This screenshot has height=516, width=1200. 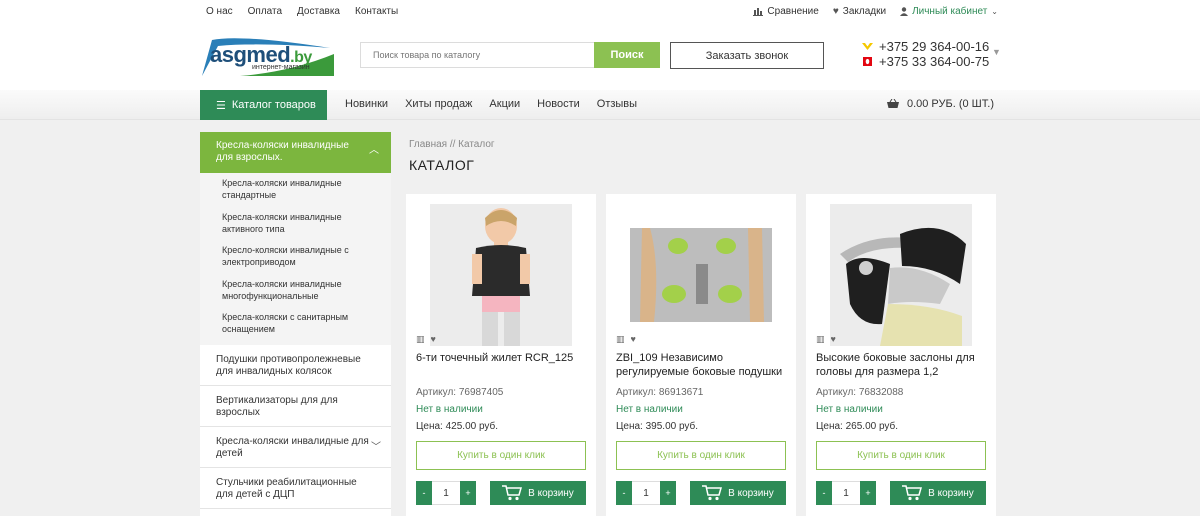 I want to click on top-right-links: Сравнение ♥ Закладки Личный кабинет ⌄, so click(x=875, y=11).